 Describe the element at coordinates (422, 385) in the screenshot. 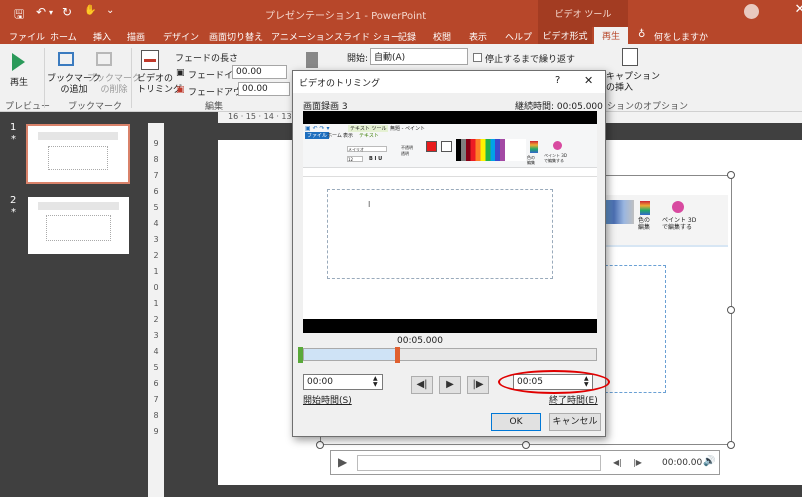

I see `previous-frame-button: ◀|` at that location.